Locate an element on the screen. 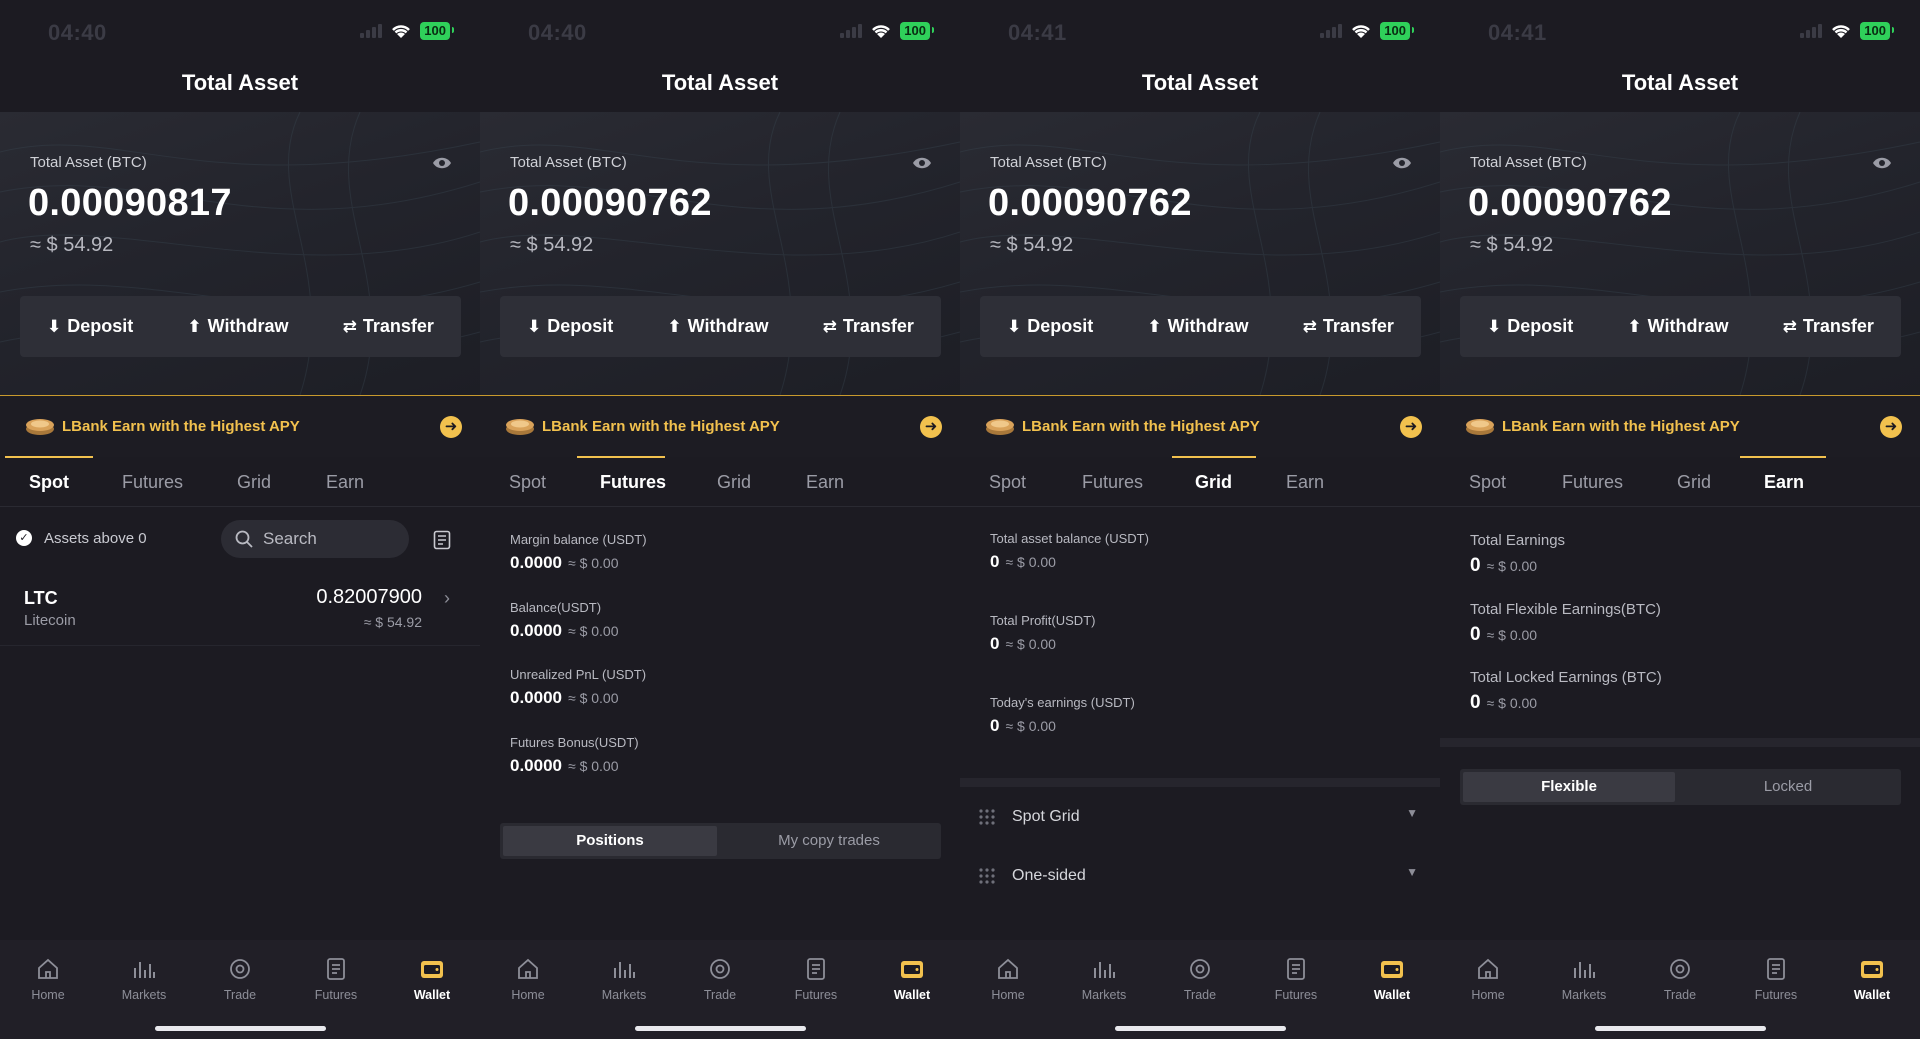 This screenshot has height=1039, width=1920. checkbox-checked-icon: ✓ is located at coordinates (24, 538).